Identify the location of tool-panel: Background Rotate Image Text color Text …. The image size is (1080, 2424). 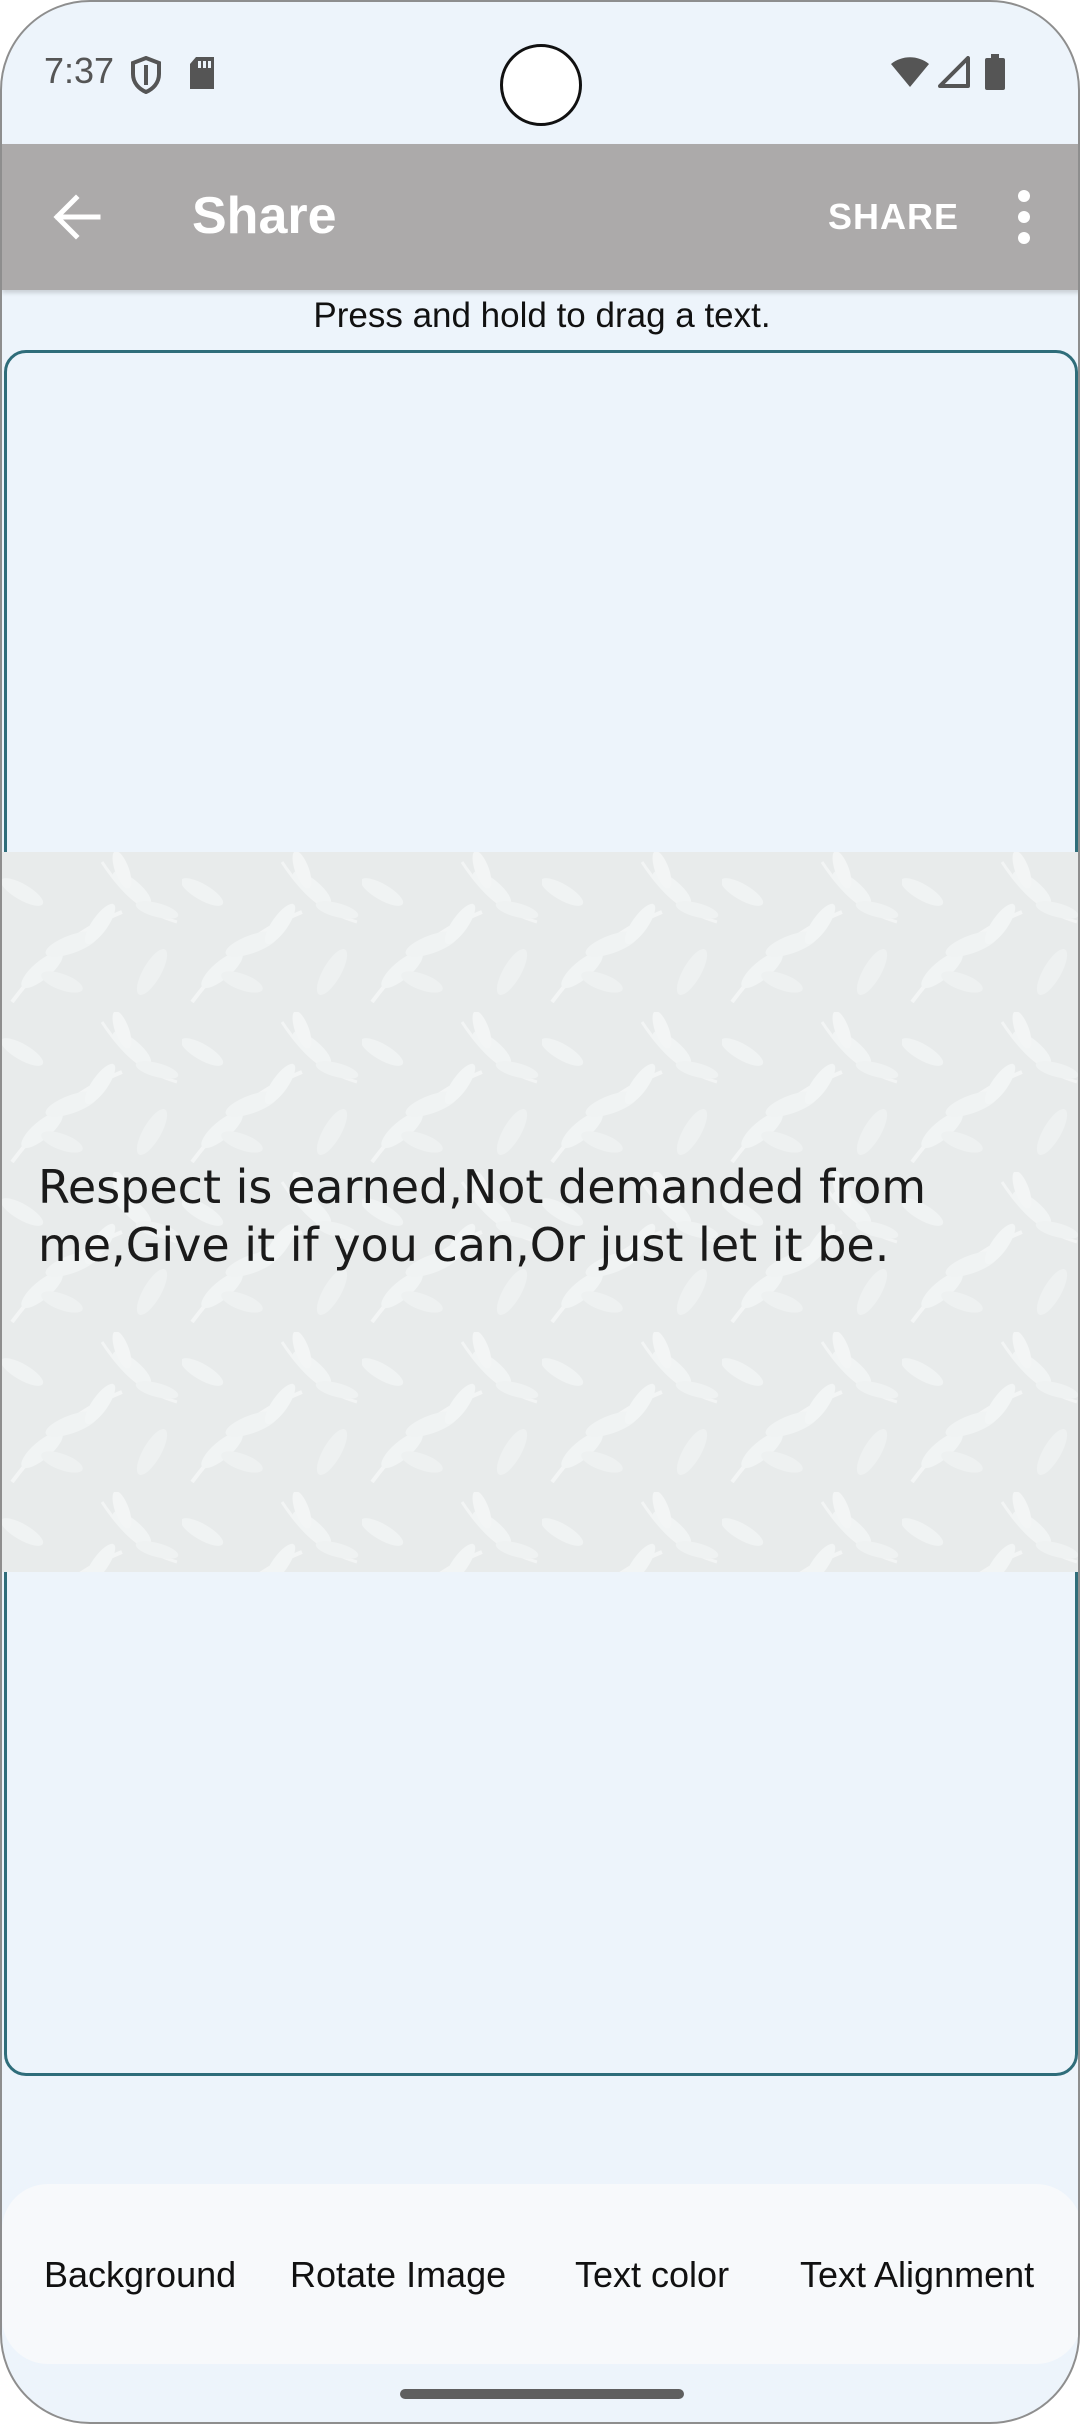
(540, 2274).